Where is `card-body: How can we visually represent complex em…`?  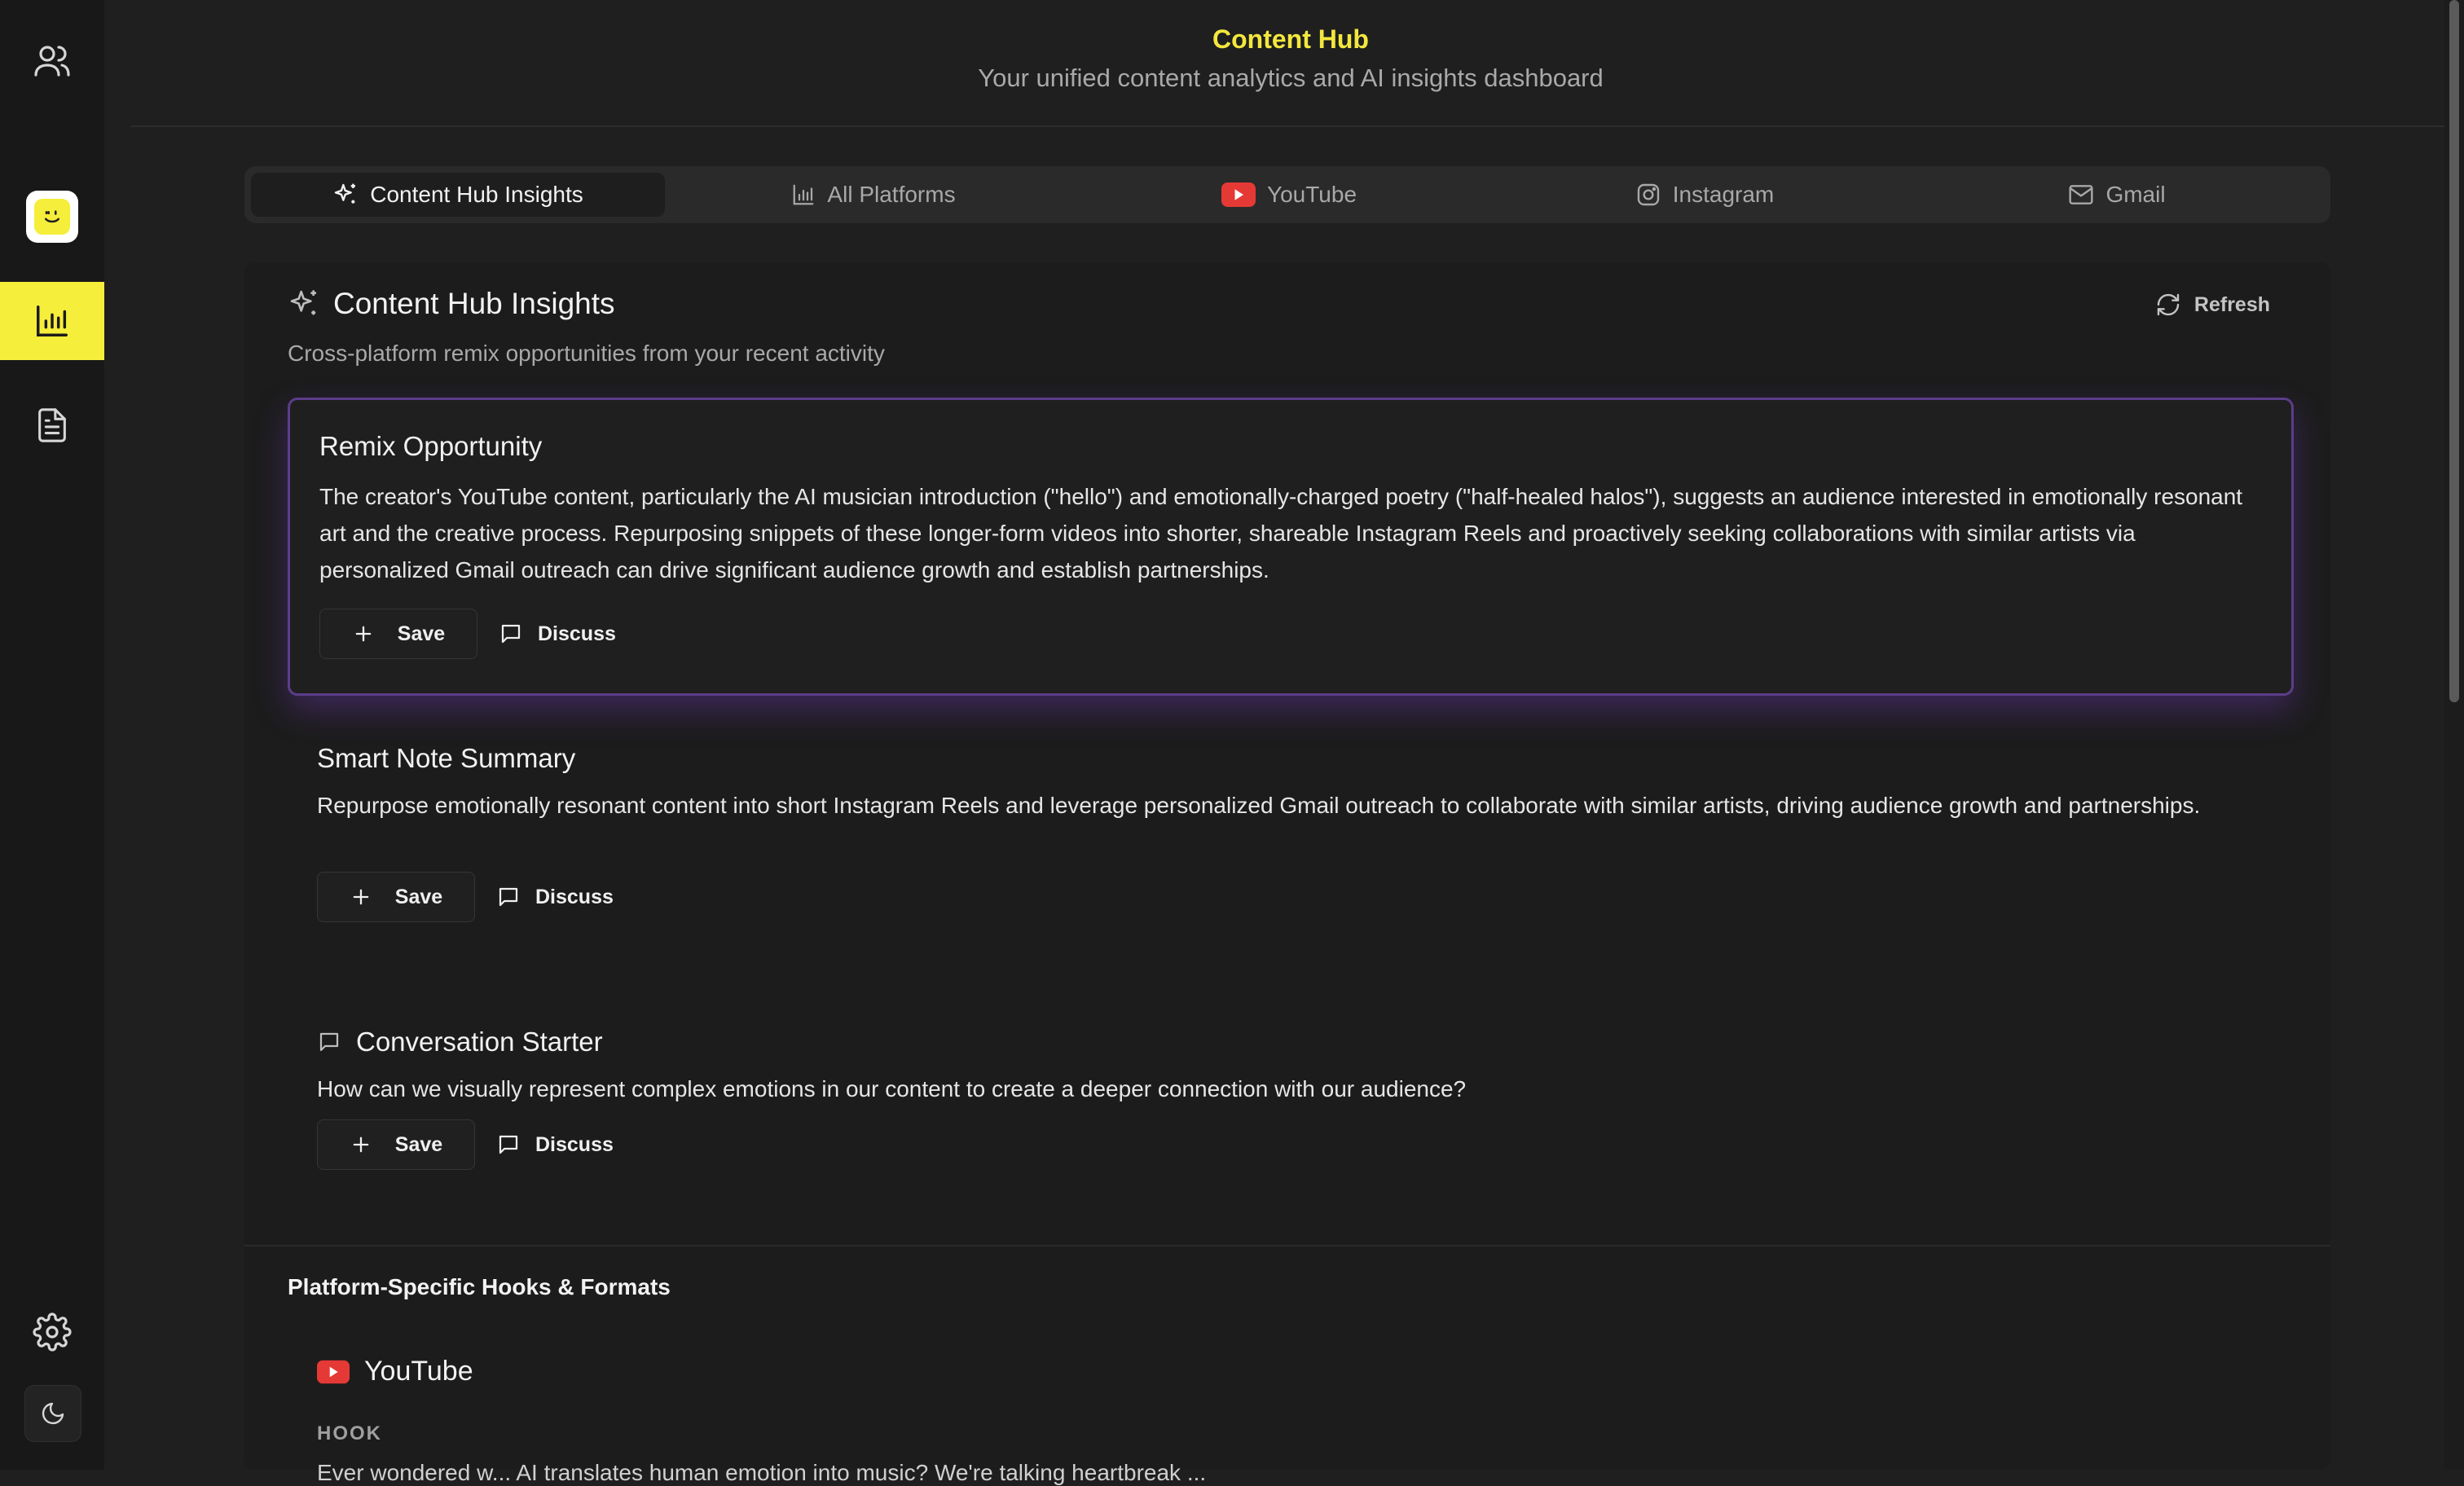 card-body: How can we visually represent complex em… is located at coordinates (892, 1088).